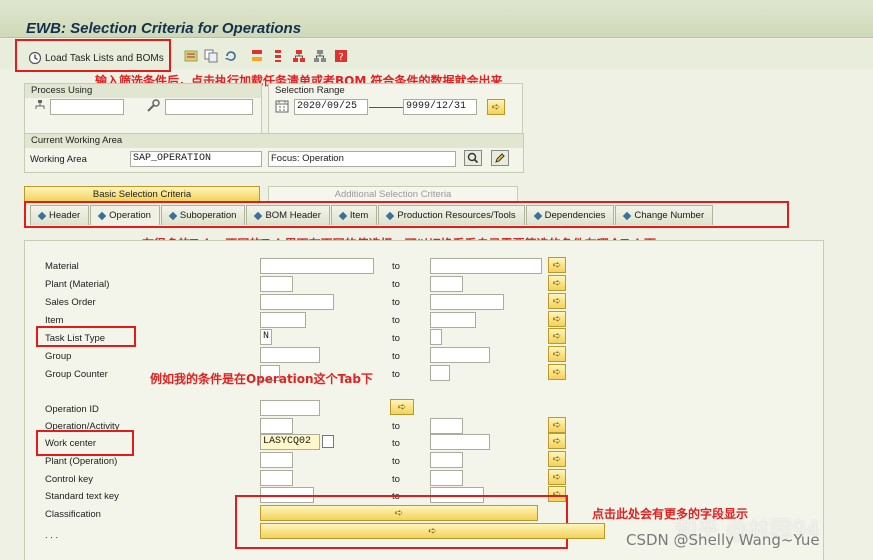 The width and height of the screenshot is (873, 560). What do you see at coordinates (58, 159) in the screenshot?
I see `working-area-label: Working Area` at bounding box center [58, 159].